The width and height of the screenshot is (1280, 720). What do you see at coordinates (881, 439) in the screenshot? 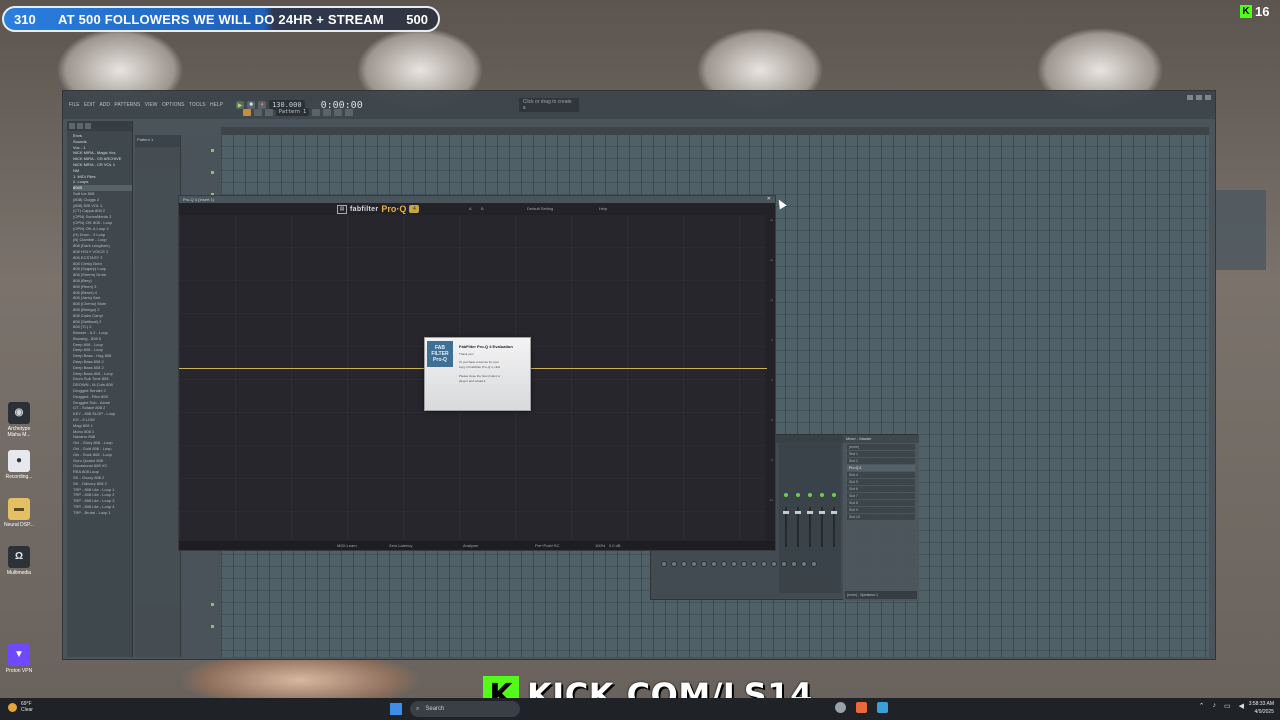
I see `insert-panel-title: Mixer - Master` at bounding box center [881, 439].